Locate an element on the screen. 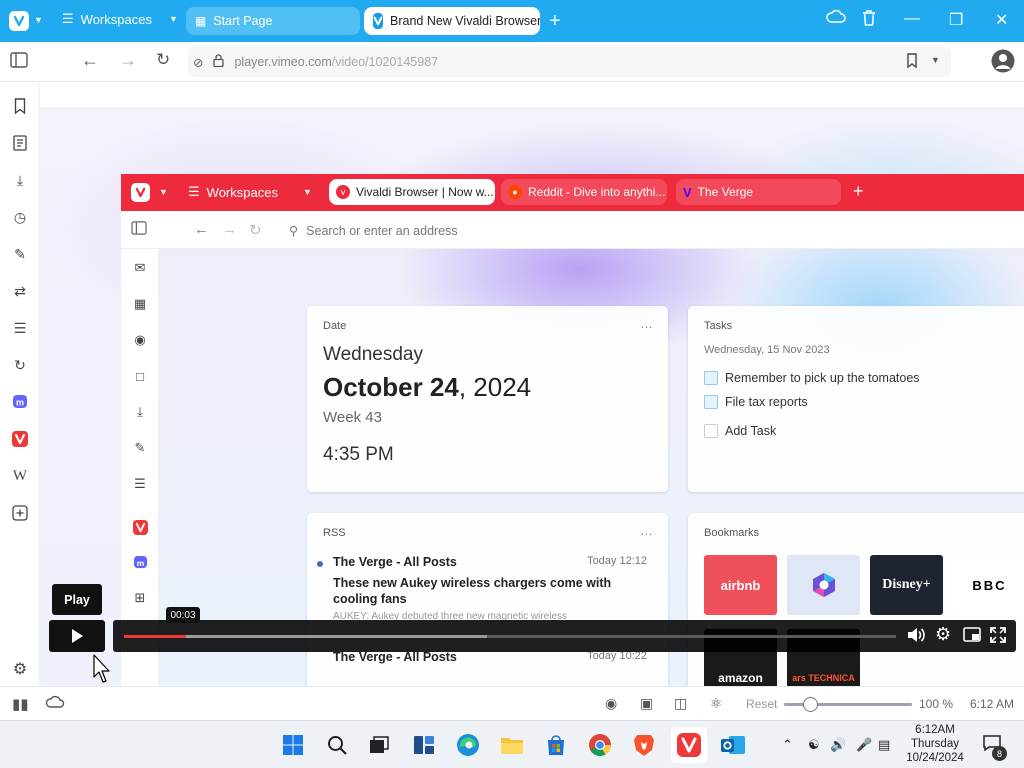  cloud-icon is located at coordinates (836, 19).